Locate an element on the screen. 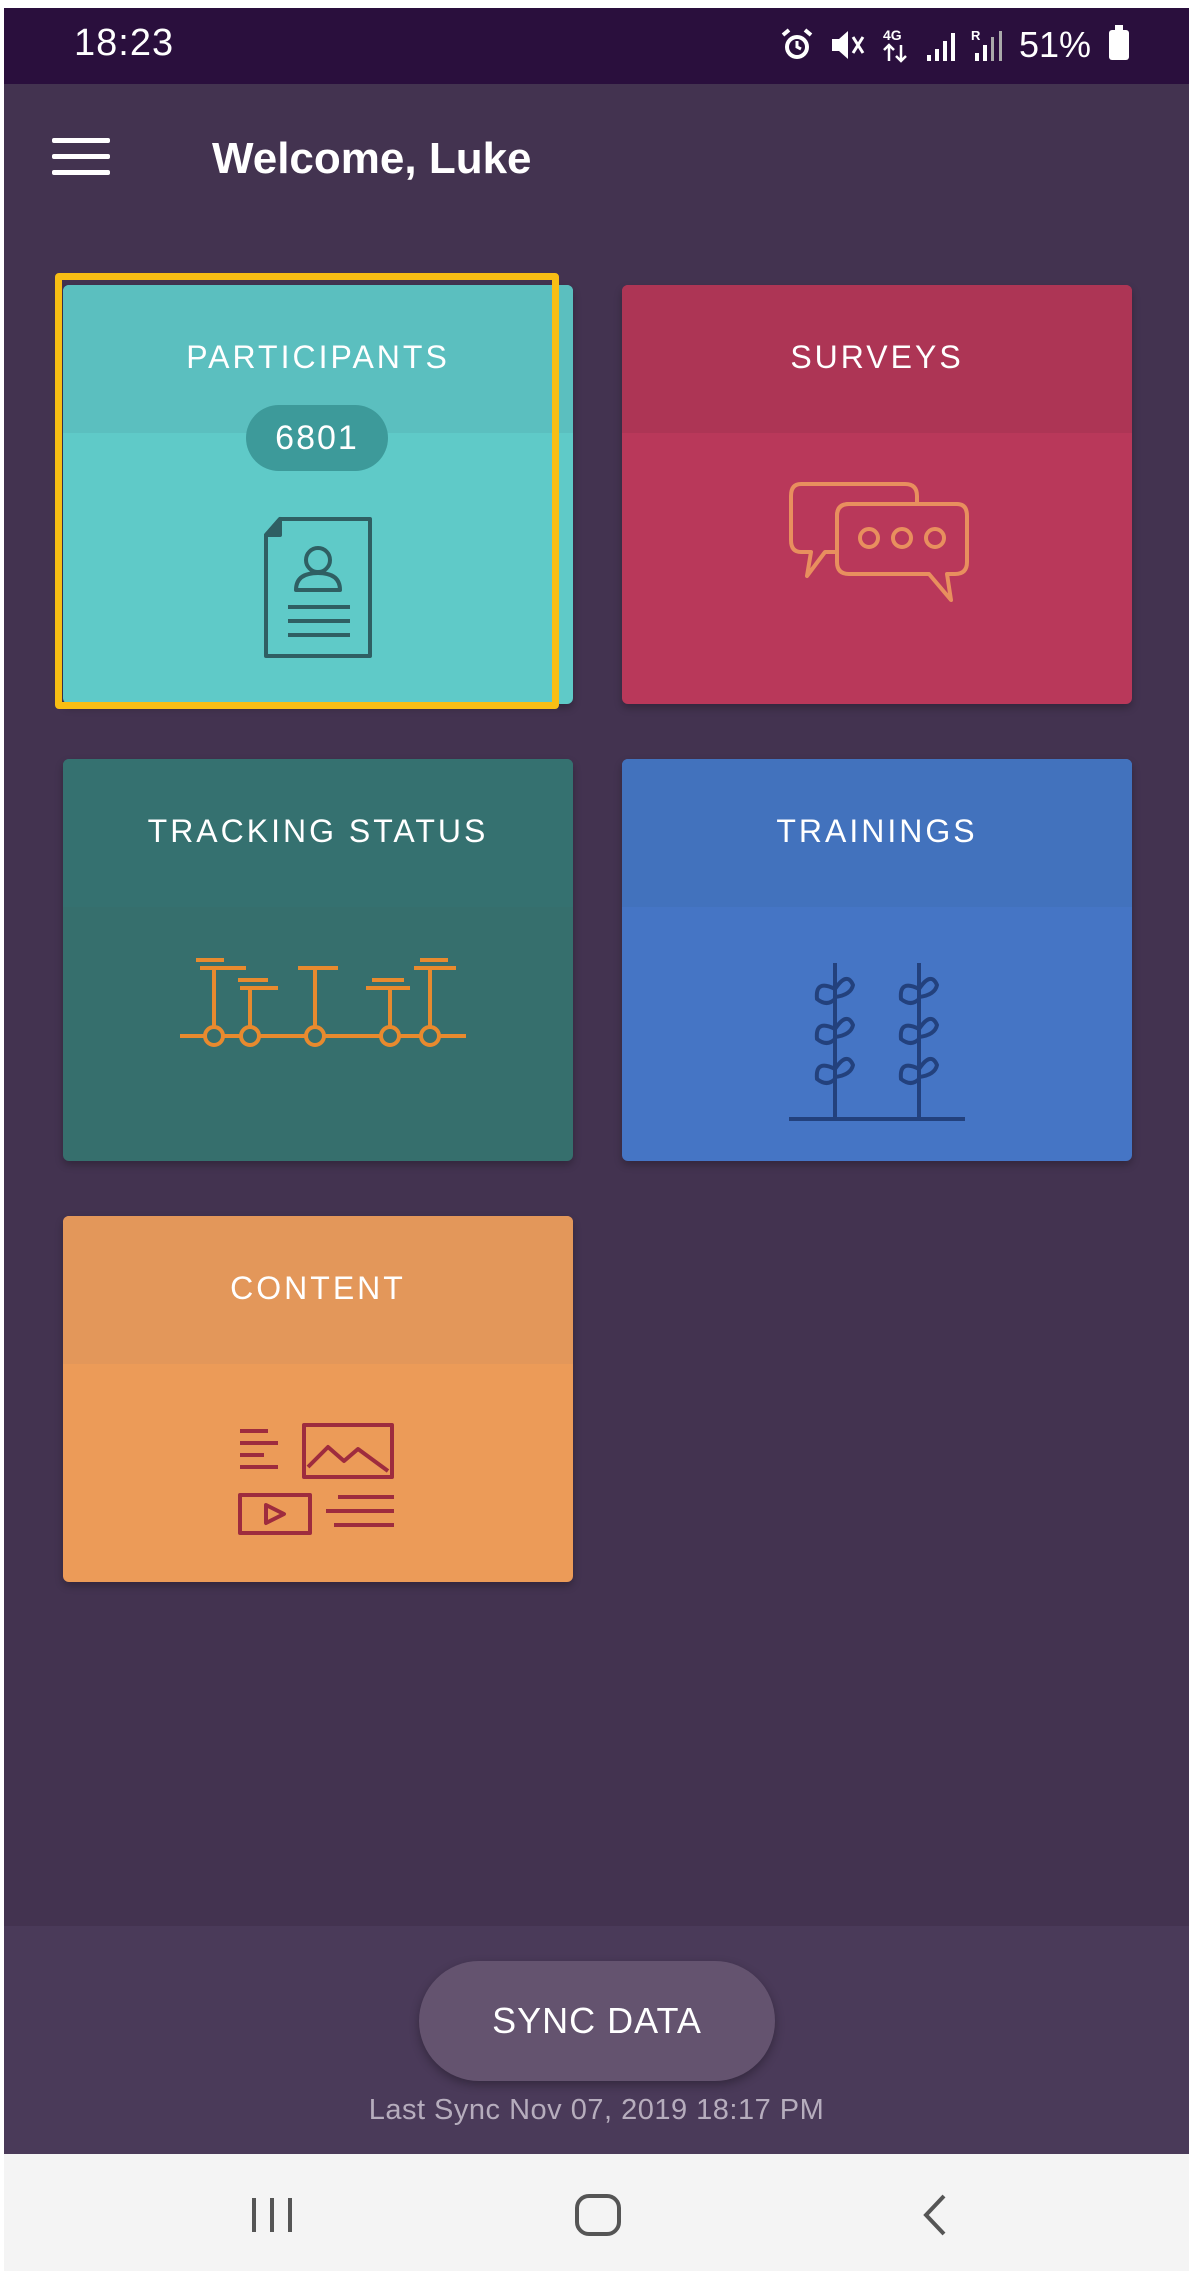 The height and width of the screenshot is (2271, 1189). sync-data-button: SYNC DATA is located at coordinates (597, 2021).